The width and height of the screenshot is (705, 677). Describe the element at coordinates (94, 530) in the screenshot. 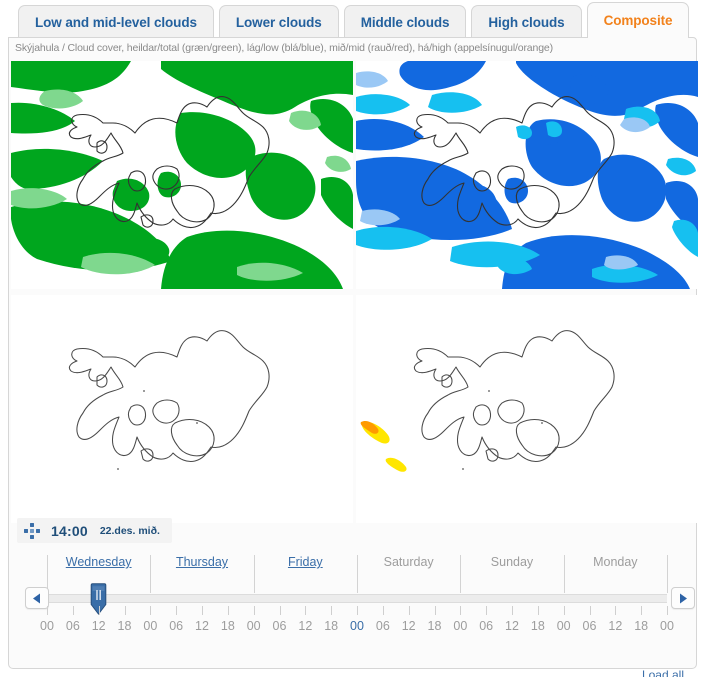

I see `time-readout: 14:00 22.des. mið.` at that location.